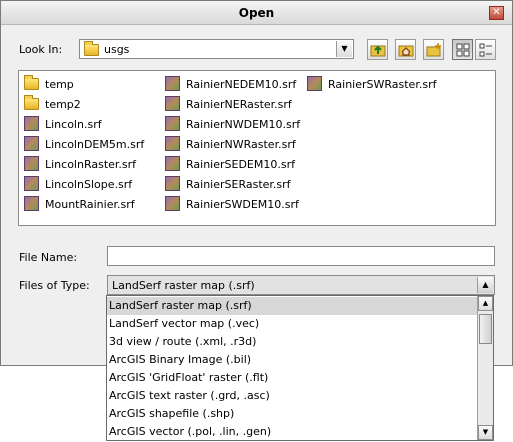 The image size is (513, 442). I want to click on file-item: temp, so click(49, 84).